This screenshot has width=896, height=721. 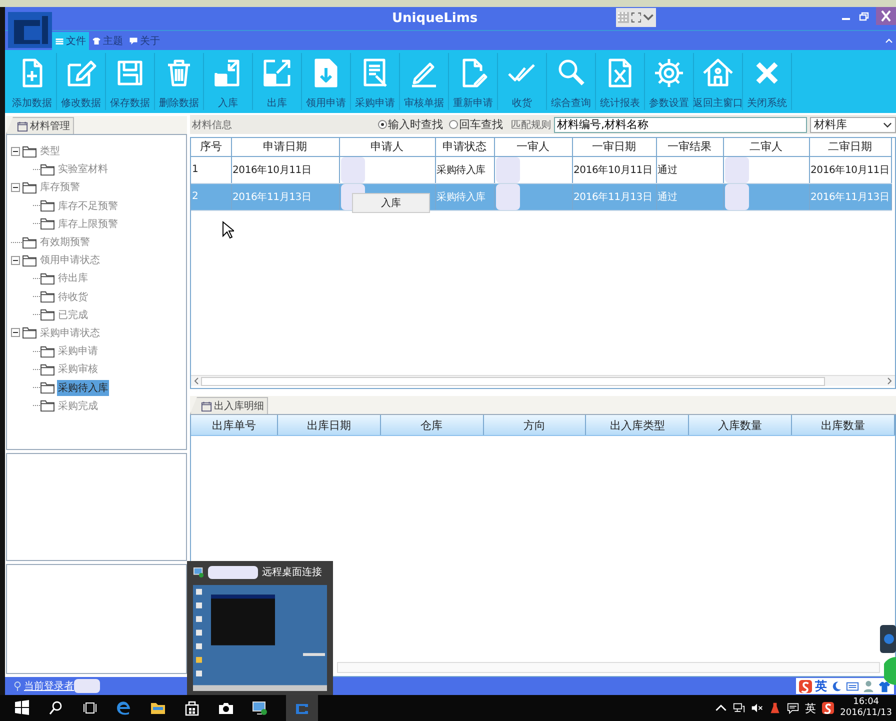 What do you see at coordinates (464, 147) in the screenshot?
I see `column-header: 申请状态` at bounding box center [464, 147].